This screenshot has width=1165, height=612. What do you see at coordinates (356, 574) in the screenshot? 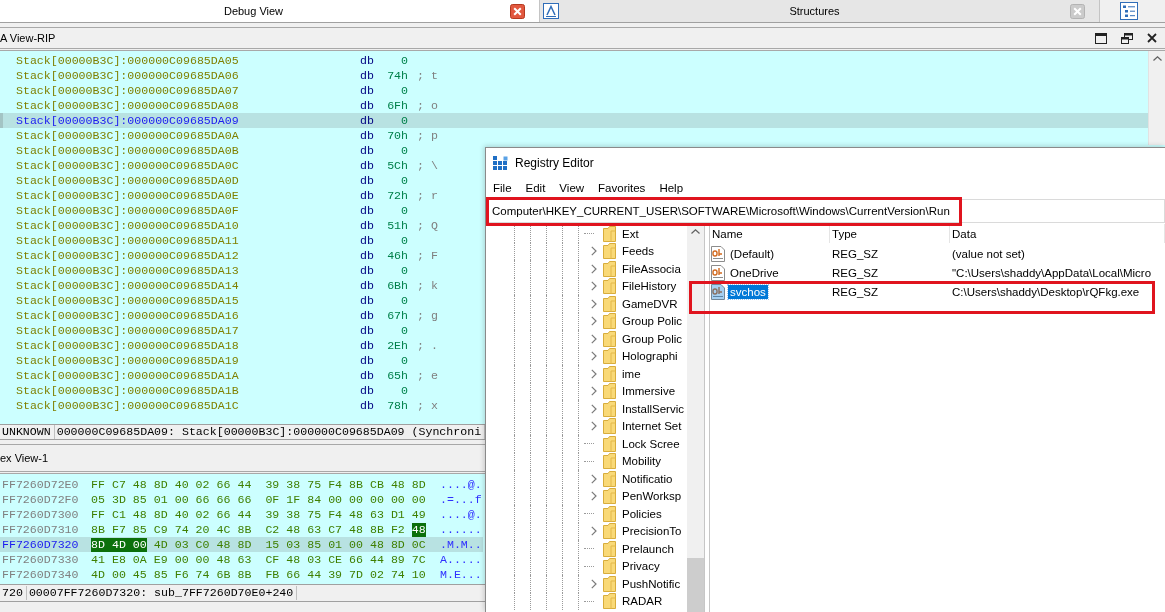
I see `hex-byte: 7D` at bounding box center [356, 574].